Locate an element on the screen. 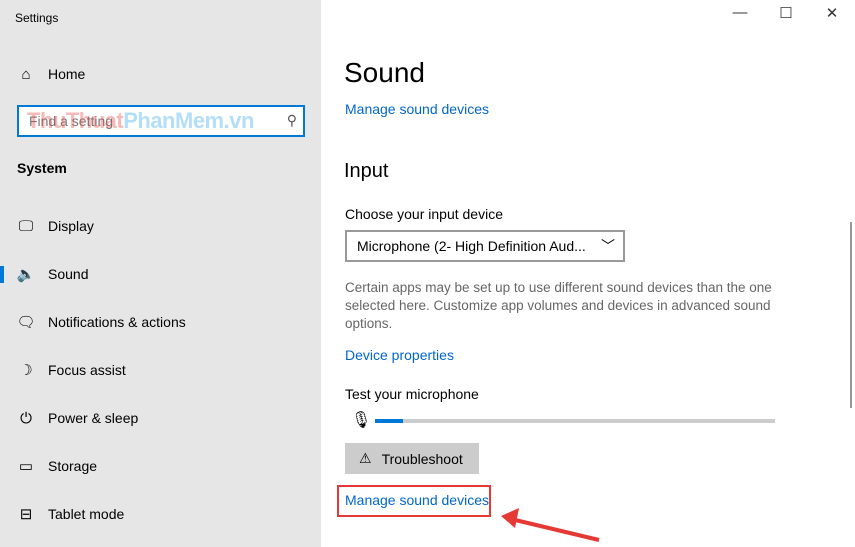 This screenshot has width=855, height=547. sidebar-item-tablet-mode: ⊟ Tablet mode is located at coordinates (160, 514).